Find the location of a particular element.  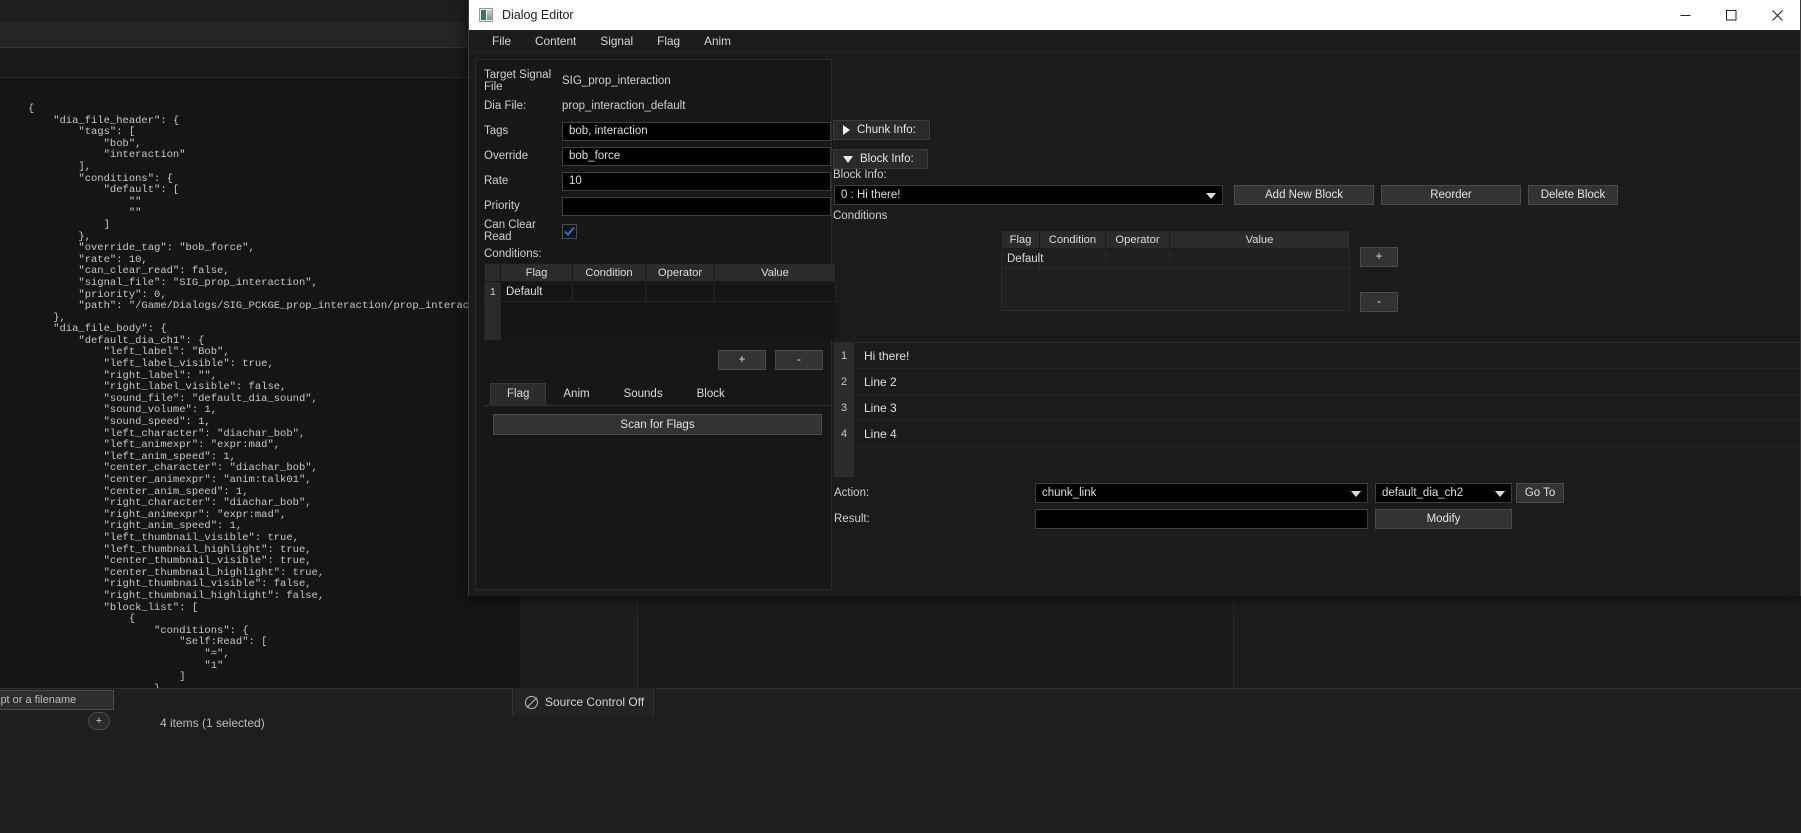

table-row: 1 Default is located at coordinates (660, 291).